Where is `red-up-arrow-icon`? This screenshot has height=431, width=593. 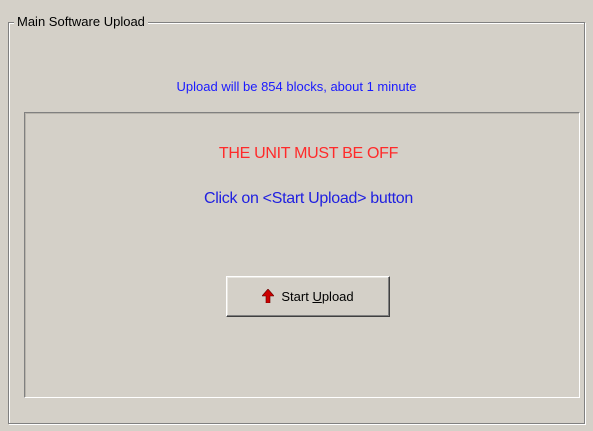
red-up-arrow-icon is located at coordinates (268, 296).